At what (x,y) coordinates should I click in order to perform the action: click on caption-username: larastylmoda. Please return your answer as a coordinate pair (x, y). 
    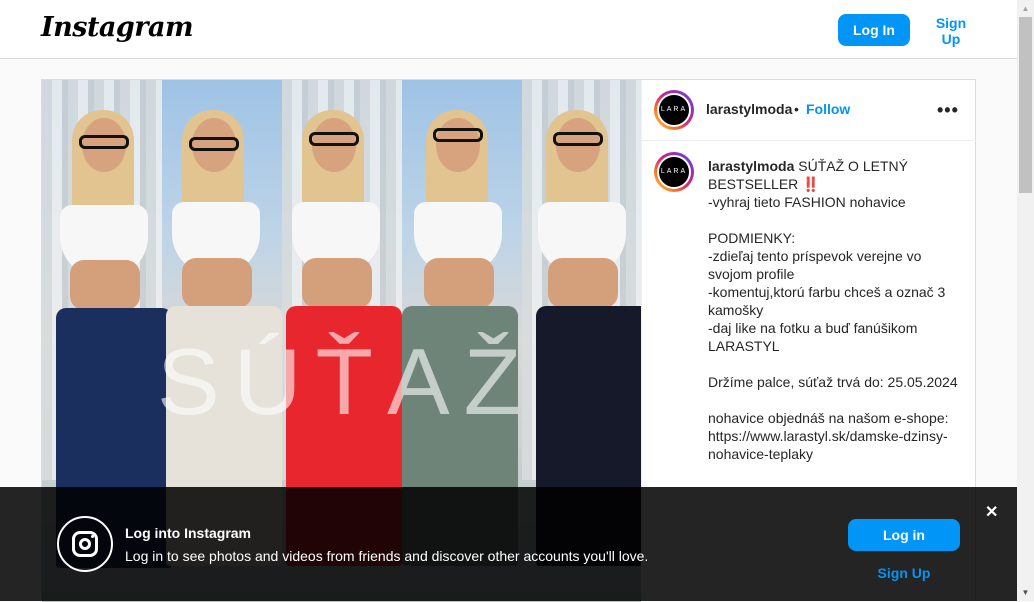
    Looking at the image, I should click on (751, 166).